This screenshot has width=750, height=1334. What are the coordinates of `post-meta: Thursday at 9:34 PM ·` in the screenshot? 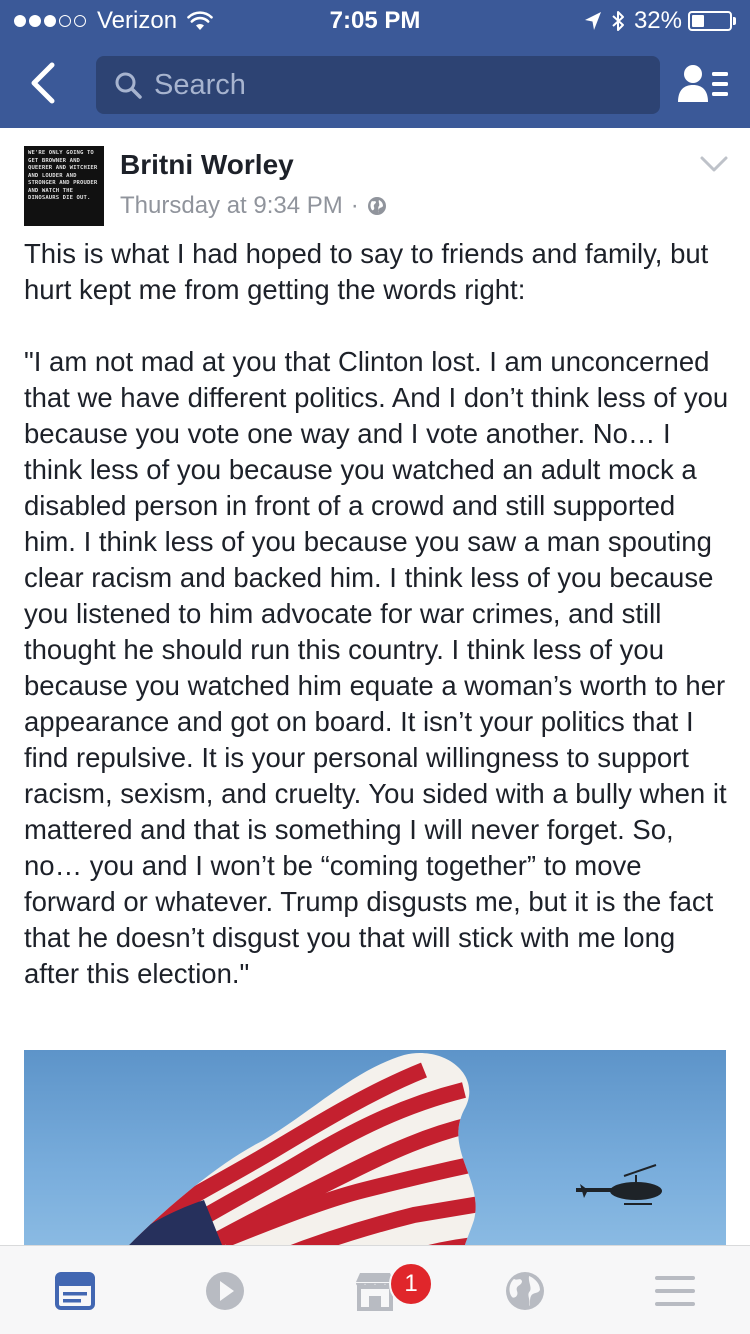 It's located at (253, 206).